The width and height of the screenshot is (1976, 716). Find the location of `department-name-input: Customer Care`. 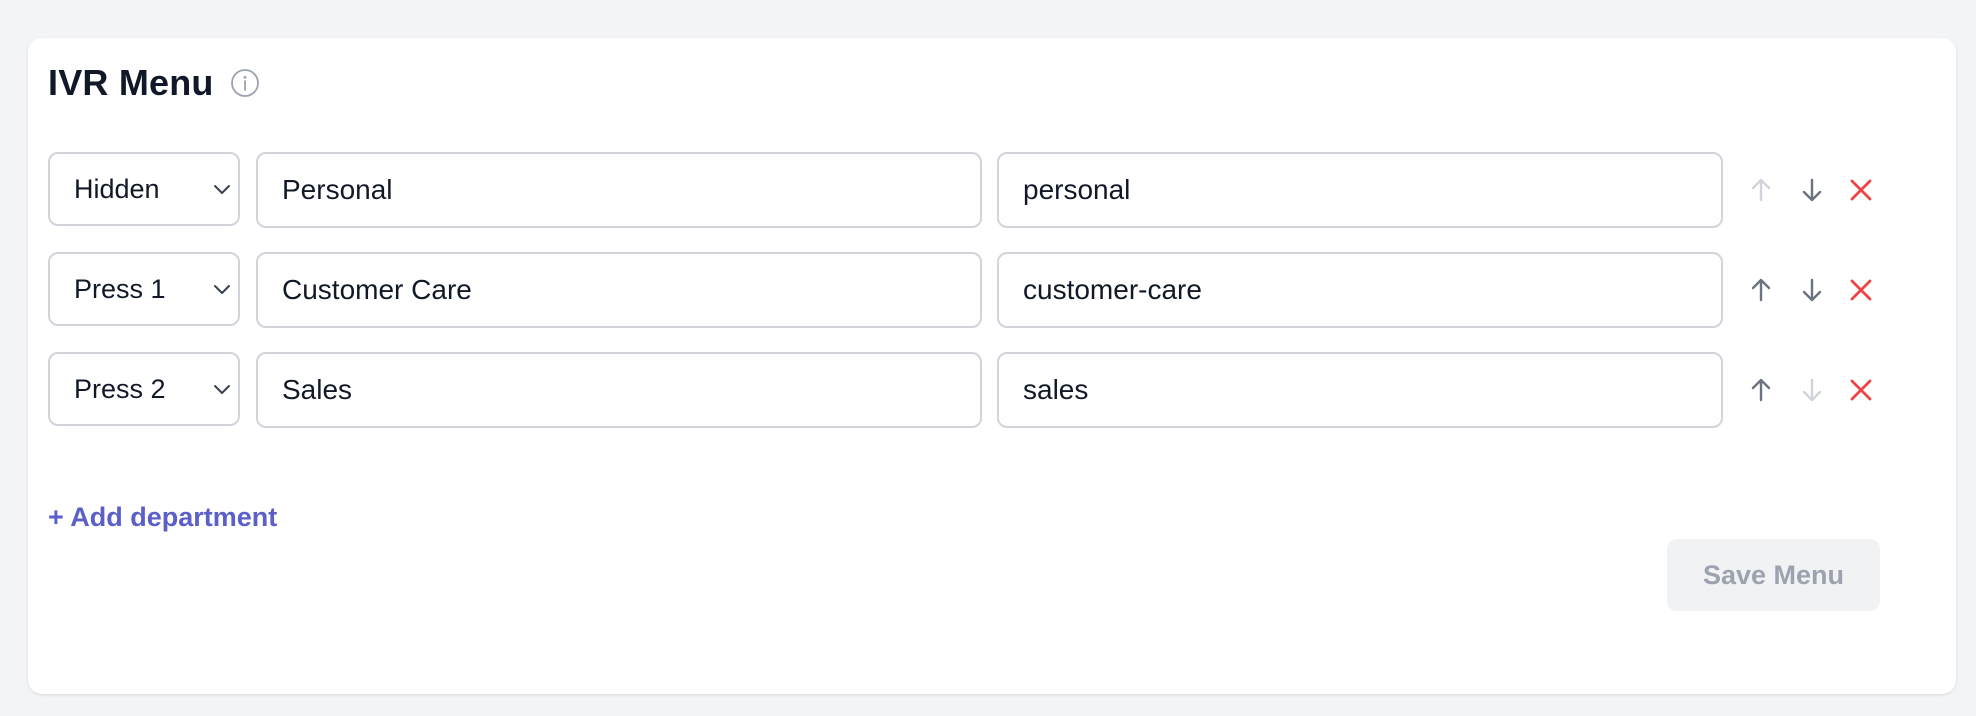

department-name-input: Customer Care is located at coordinates (619, 290).